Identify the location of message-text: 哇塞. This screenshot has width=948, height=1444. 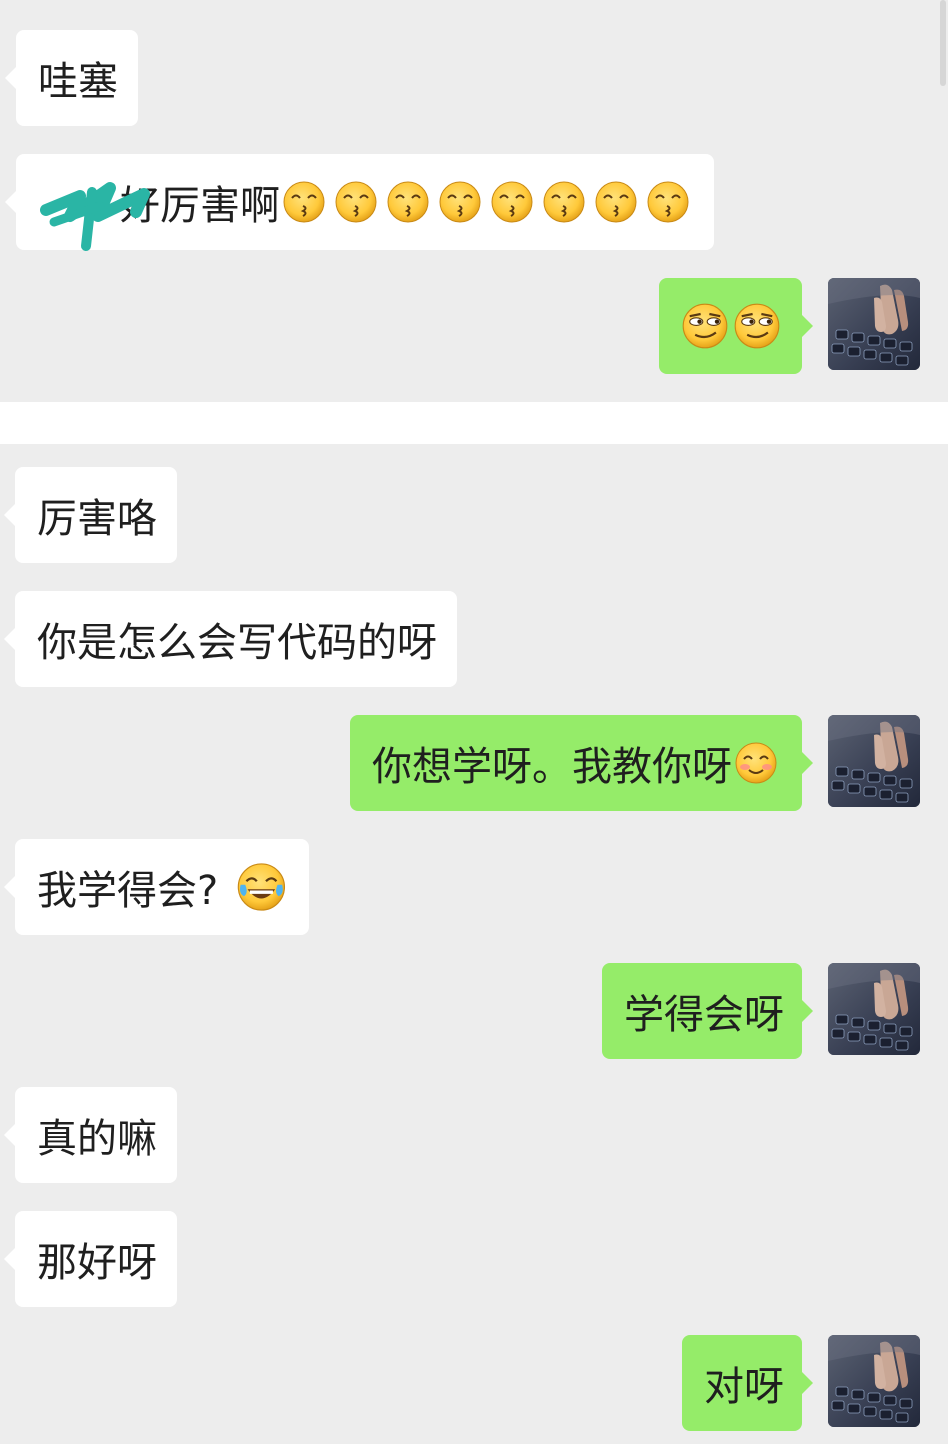
(78, 82).